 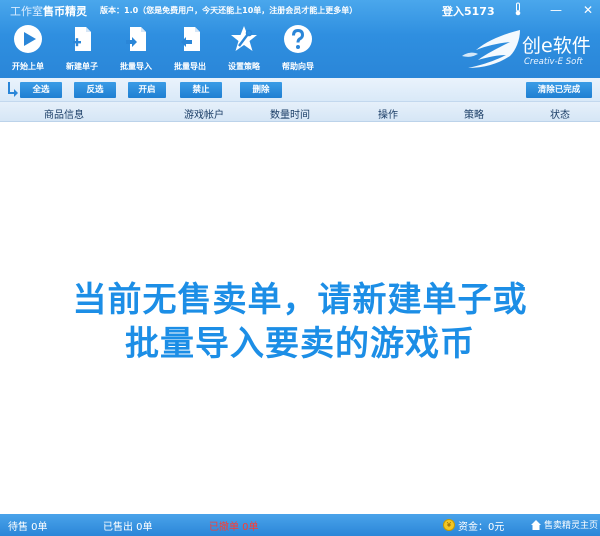 I want to click on home-icon, so click(x=536, y=525).